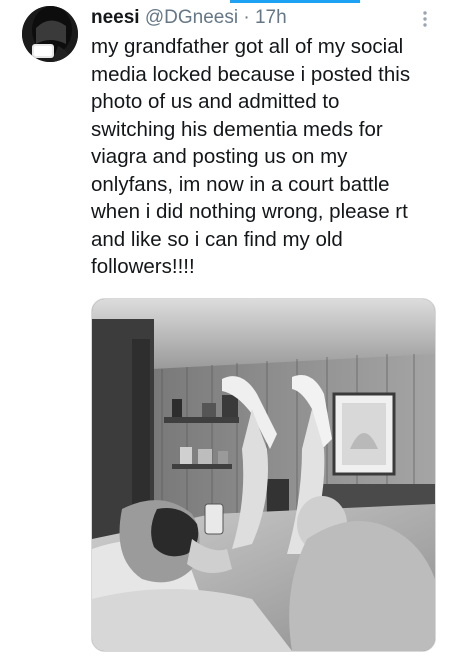 The width and height of the screenshot is (450, 664). What do you see at coordinates (295, 1) in the screenshot?
I see `tab-indicator` at bounding box center [295, 1].